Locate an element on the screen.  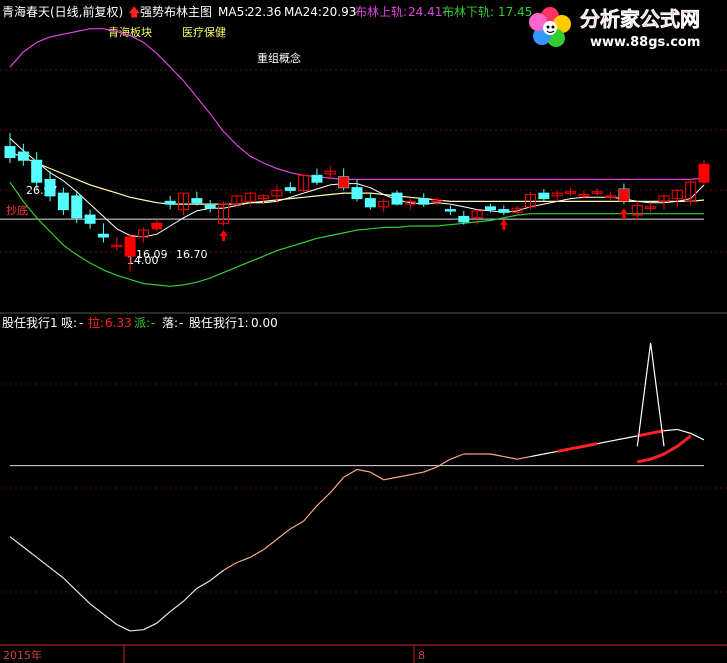
ma24-label: MA24: is located at coordinates (303, 12).